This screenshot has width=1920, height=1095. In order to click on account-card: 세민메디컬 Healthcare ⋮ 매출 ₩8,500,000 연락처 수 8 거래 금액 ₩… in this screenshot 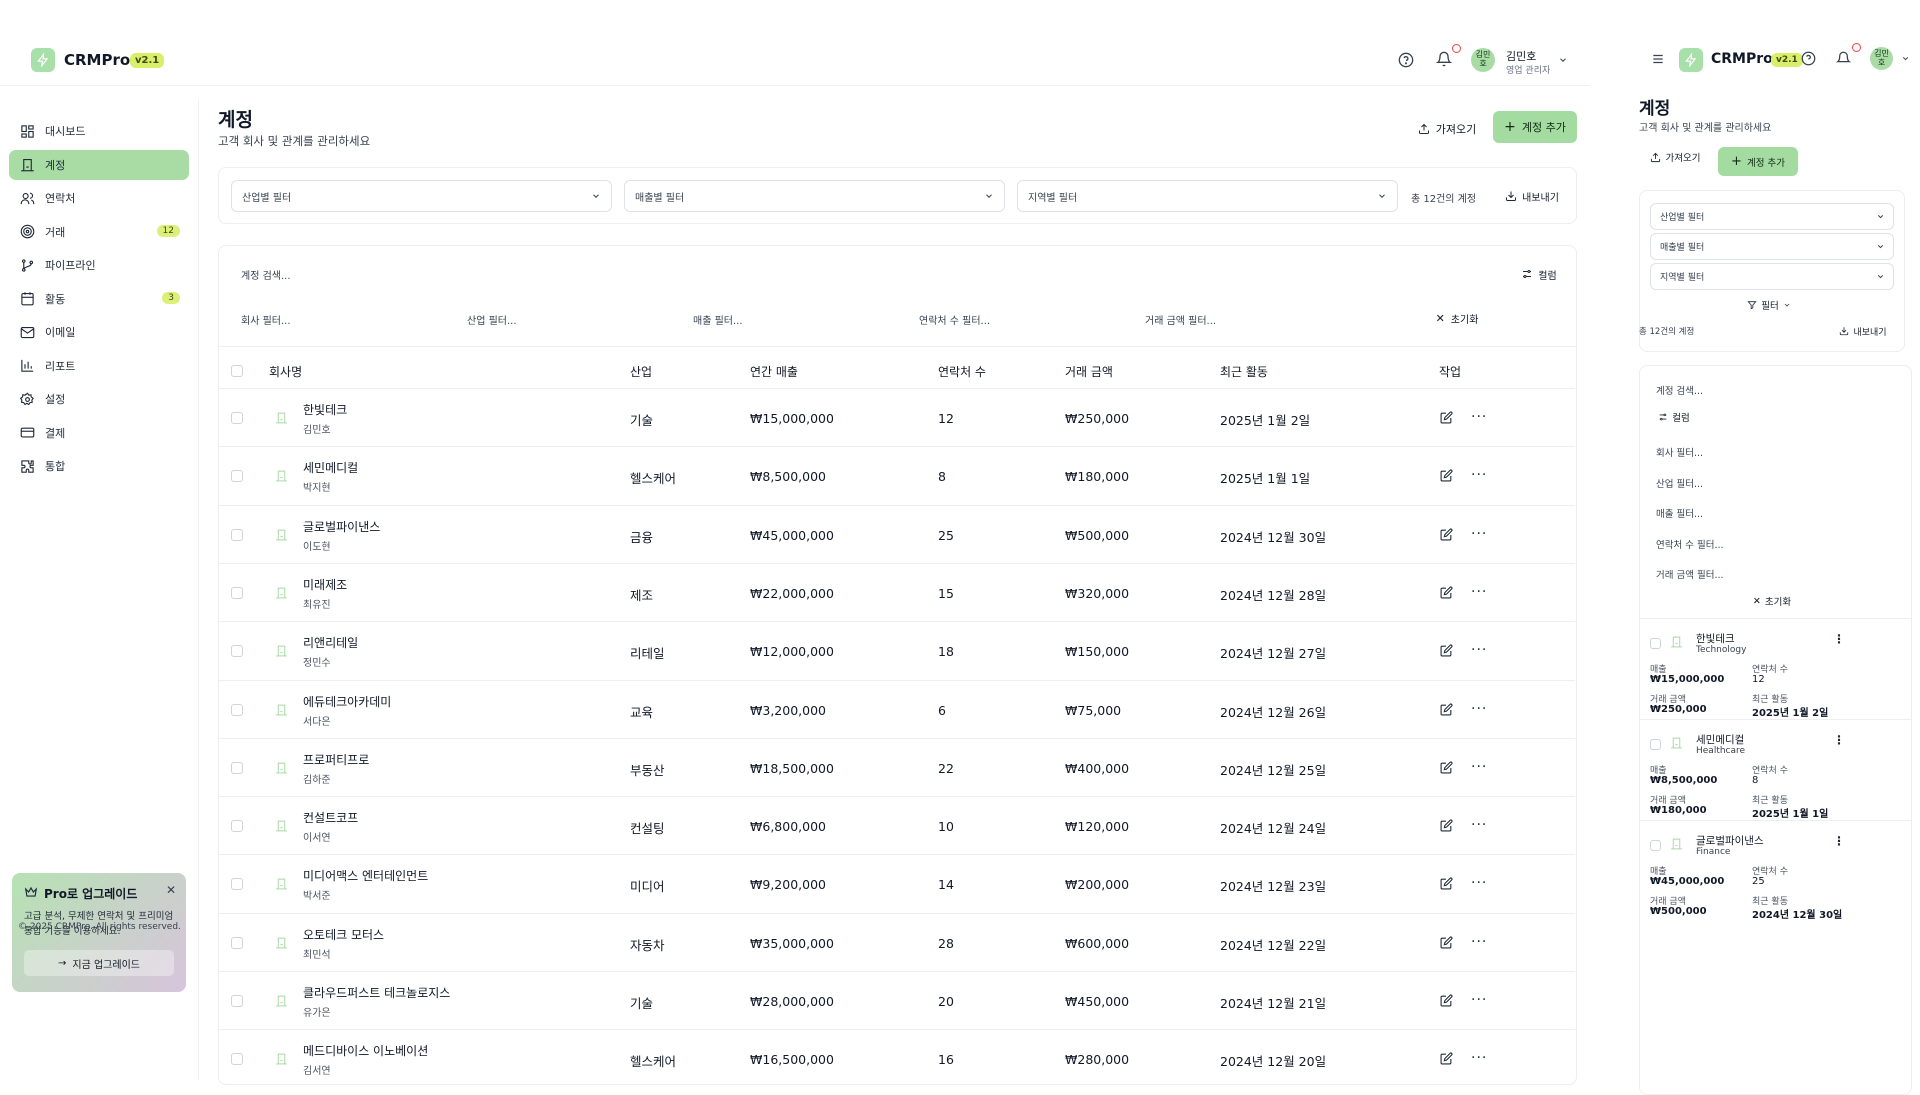, I will do `click(1775, 769)`.